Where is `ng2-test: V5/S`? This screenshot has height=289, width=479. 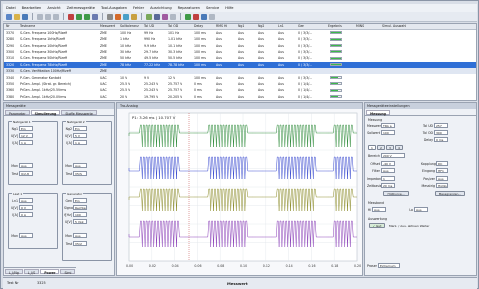
ng2-test: V5/S is located at coordinates (80, 173).